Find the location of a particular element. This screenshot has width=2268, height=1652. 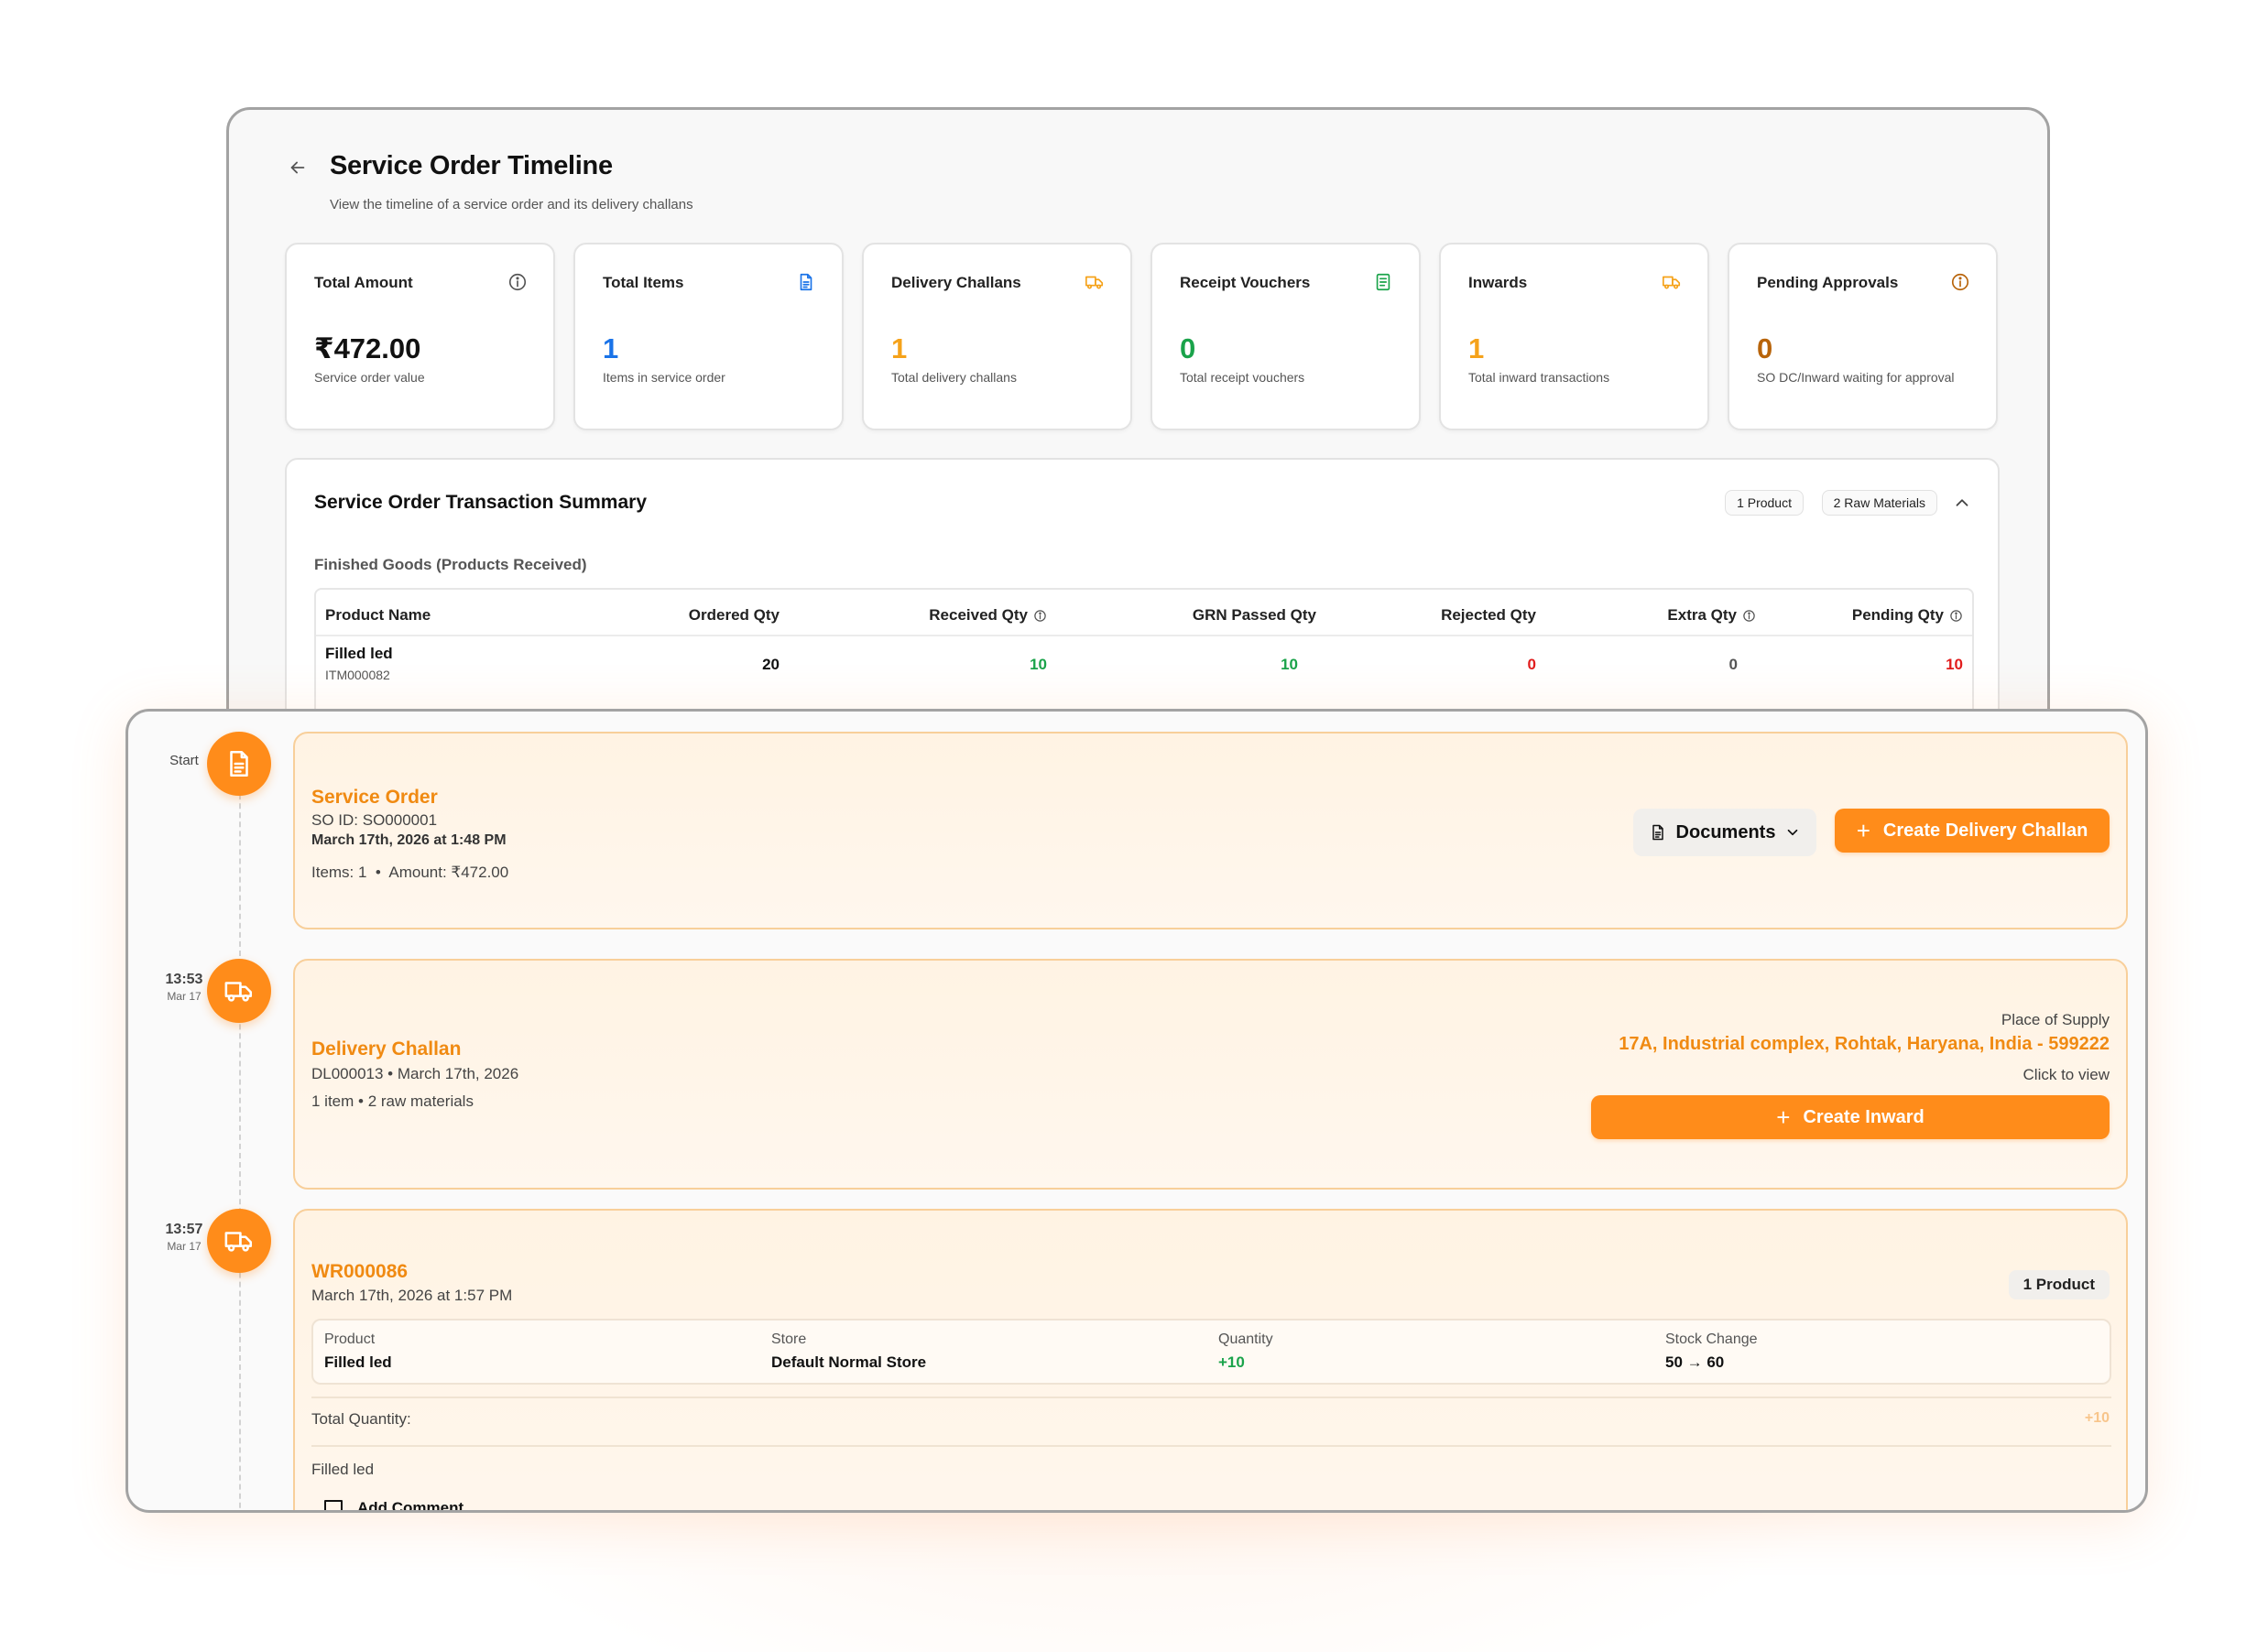

event-title: Delivery Challan is located at coordinates (386, 1049).